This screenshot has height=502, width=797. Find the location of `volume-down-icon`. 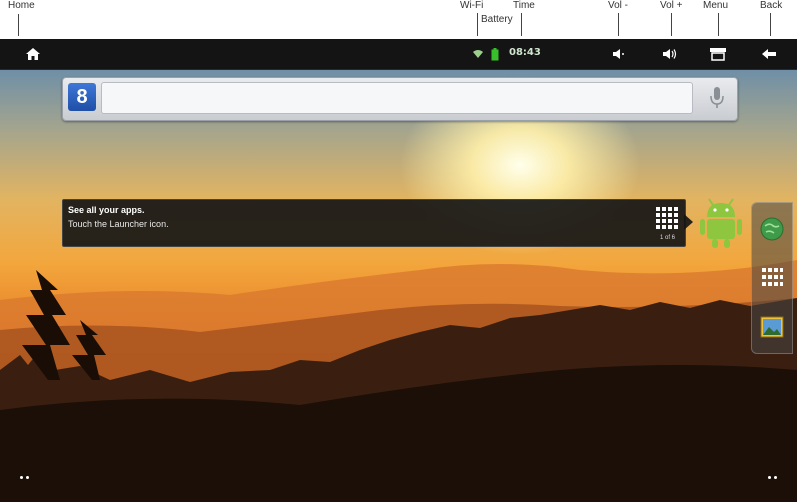

volume-down-icon is located at coordinates (618, 54).